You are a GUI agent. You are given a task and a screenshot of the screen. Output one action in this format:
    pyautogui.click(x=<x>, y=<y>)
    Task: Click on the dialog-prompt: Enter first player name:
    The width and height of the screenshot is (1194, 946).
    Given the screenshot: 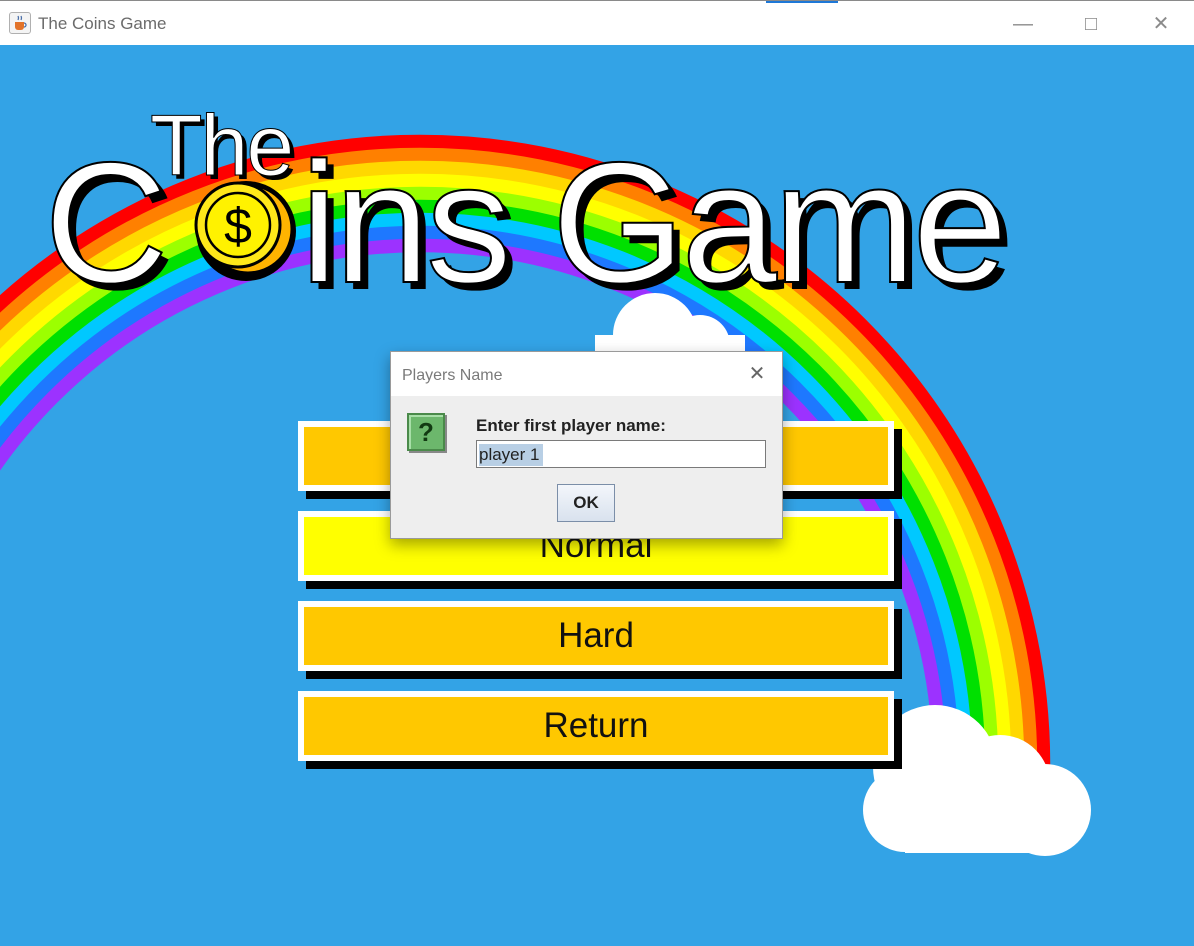 What is the action you would take?
    pyautogui.click(x=571, y=425)
    